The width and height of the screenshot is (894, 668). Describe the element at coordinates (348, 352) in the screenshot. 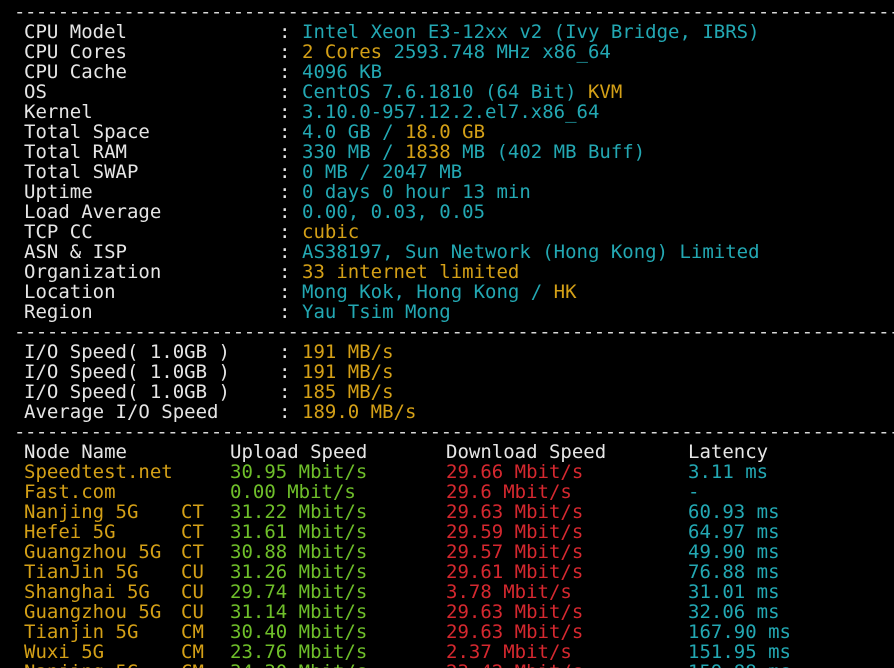

I see `io-value: 191 MB/s` at that location.